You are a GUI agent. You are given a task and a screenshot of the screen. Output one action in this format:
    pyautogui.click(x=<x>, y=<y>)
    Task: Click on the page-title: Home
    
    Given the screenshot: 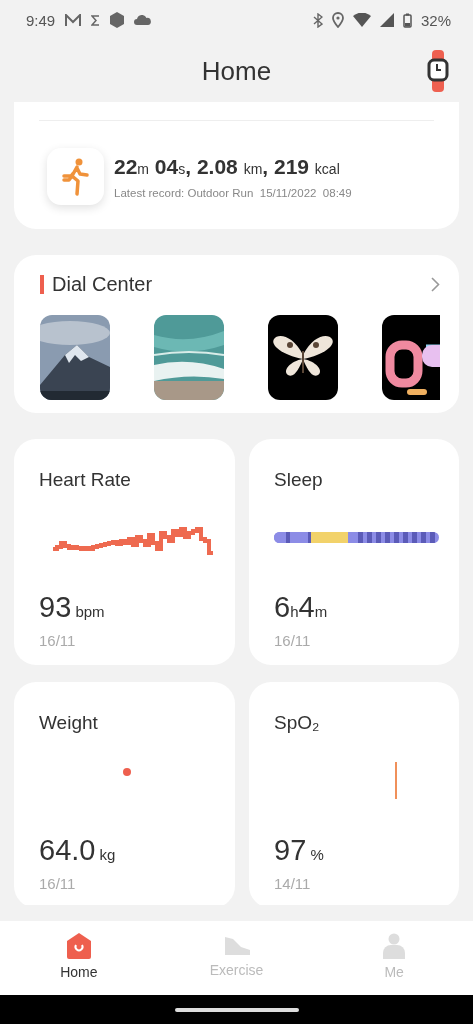 What is the action you would take?
    pyautogui.click(x=236, y=71)
    